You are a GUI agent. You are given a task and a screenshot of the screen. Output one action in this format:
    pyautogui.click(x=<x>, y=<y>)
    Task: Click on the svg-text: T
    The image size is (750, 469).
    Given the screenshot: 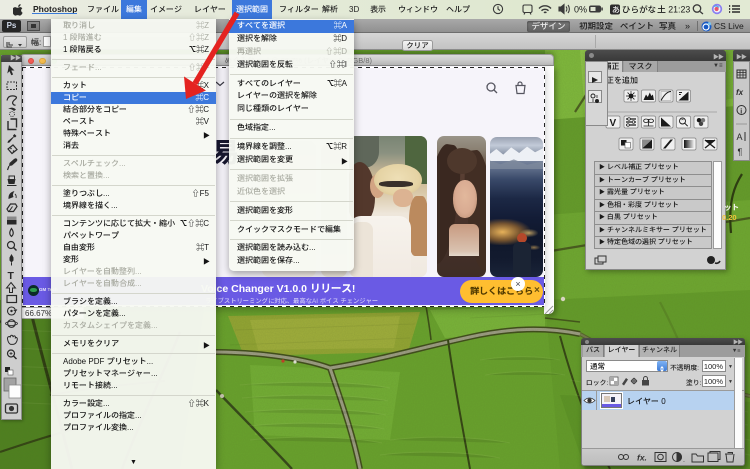 What is the action you would take?
    pyautogui.click(x=11, y=276)
    